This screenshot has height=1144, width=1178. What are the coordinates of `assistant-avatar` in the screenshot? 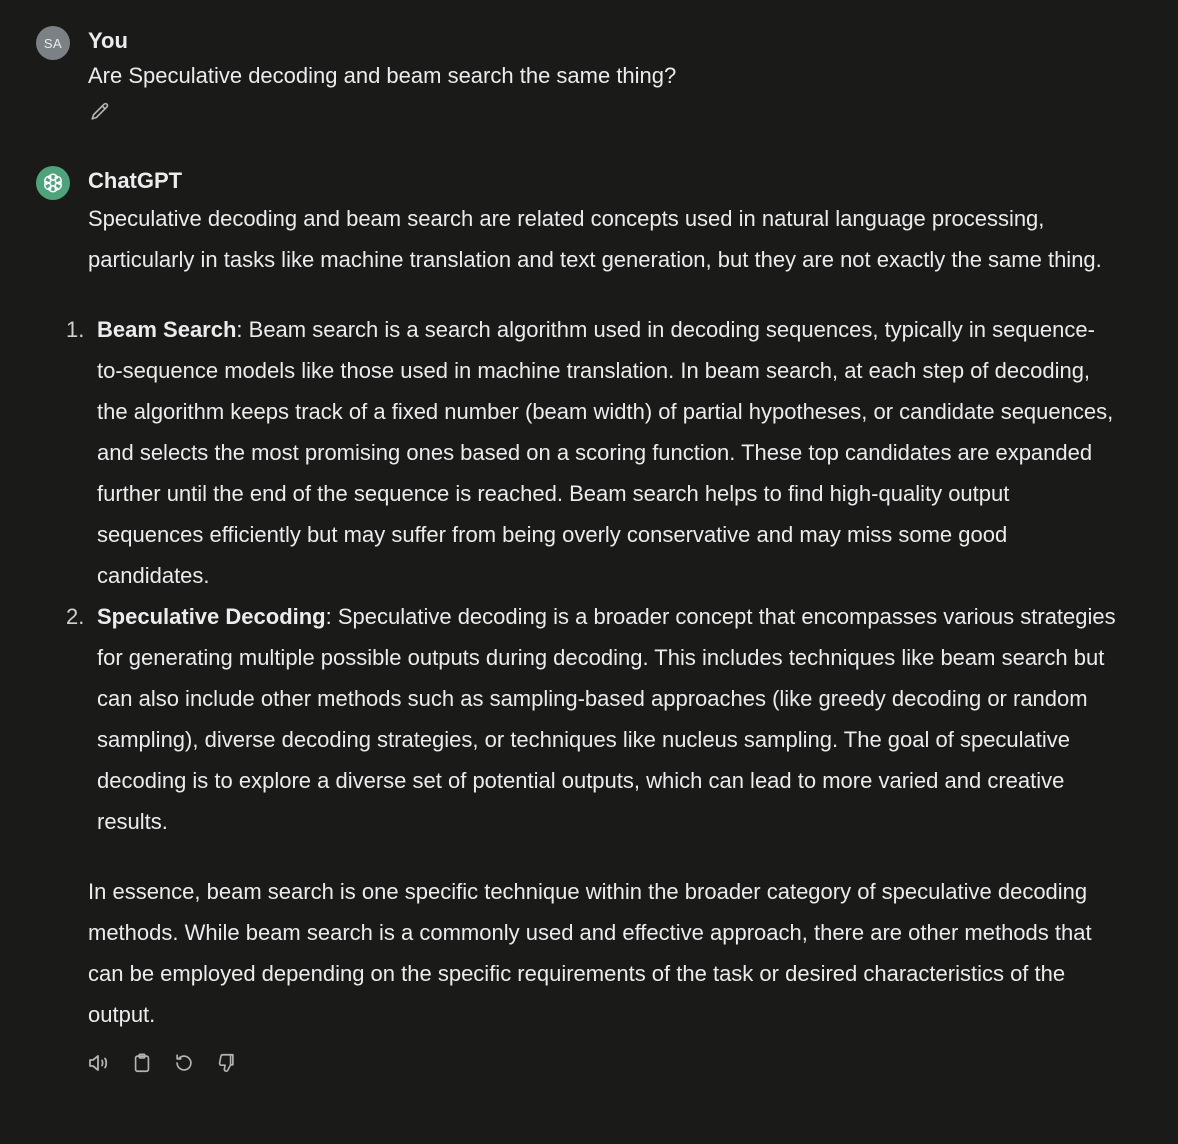 It's located at (53, 183).